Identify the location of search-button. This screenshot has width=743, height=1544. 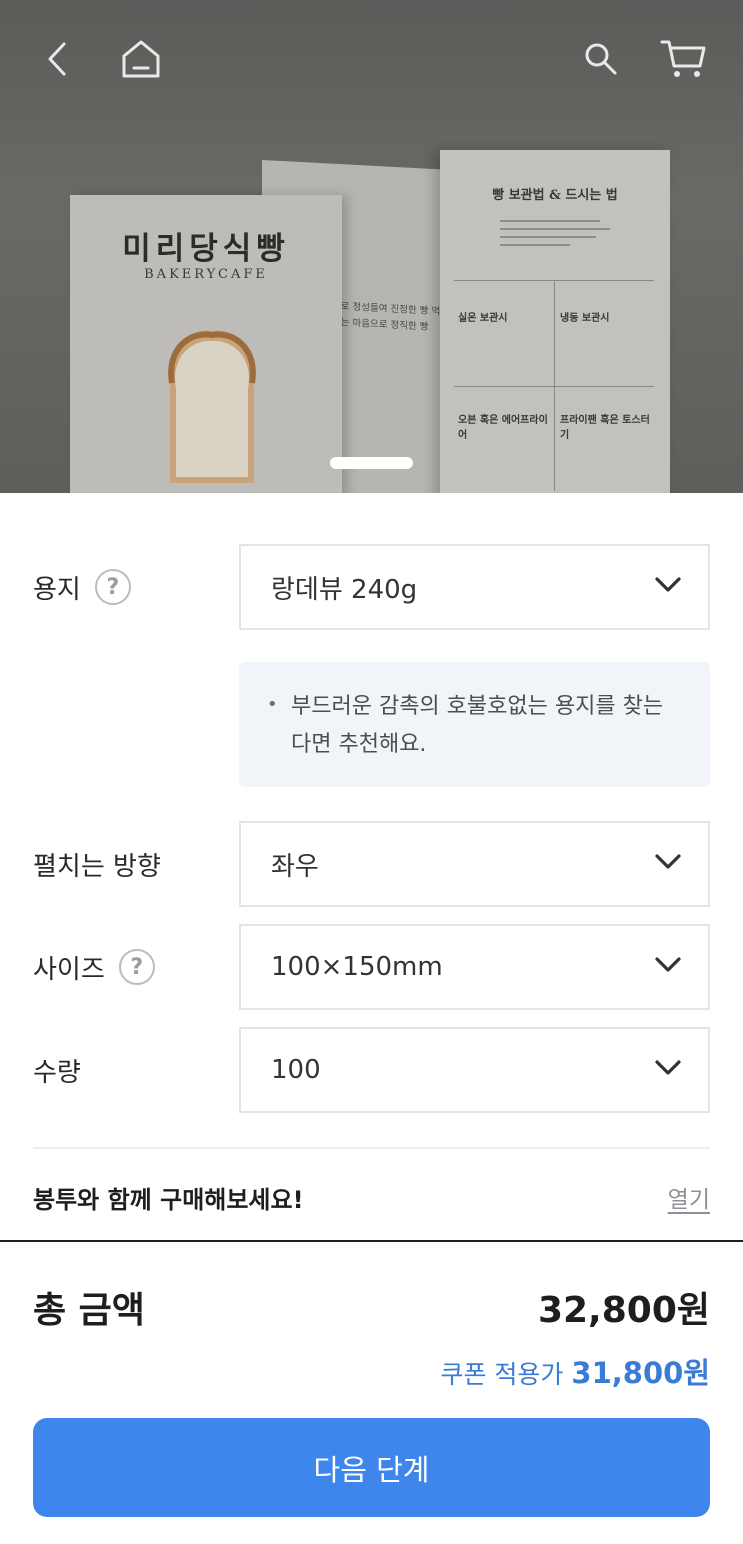
(601, 59).